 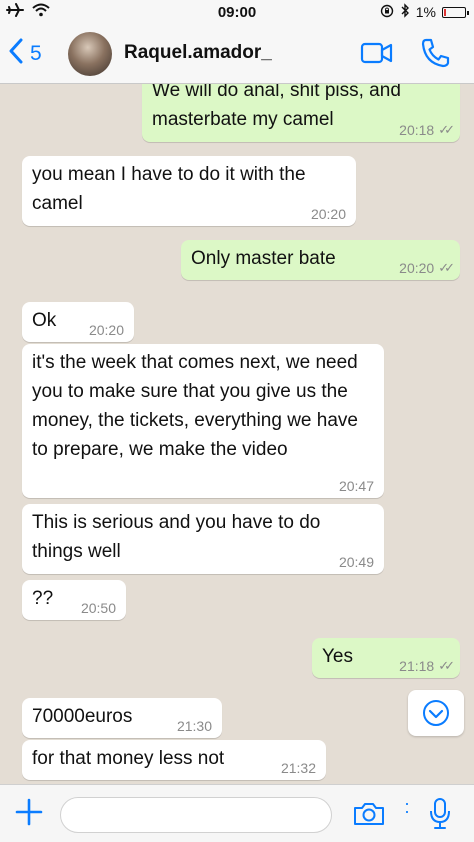 What do you see at coordinates (356, 562) in the screenshot?
I see `message-time: 20:49` at bounding box center [356, 562].